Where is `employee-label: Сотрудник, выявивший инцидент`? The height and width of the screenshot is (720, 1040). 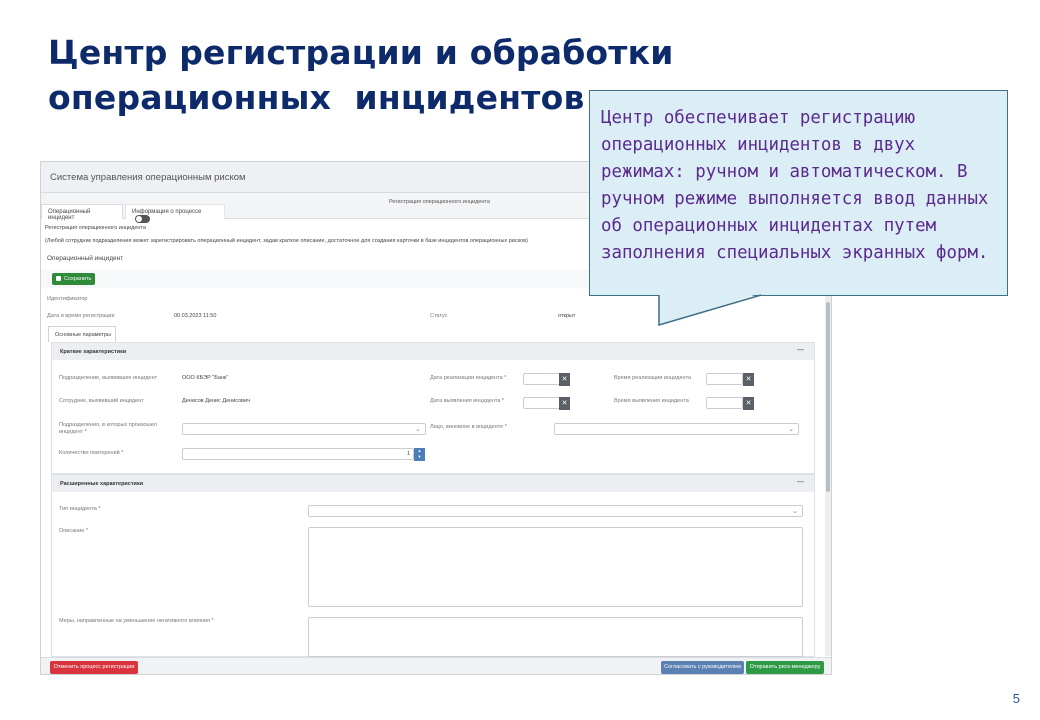
employee-label: Сотрудник, выявивший инцидент is located at coordinates (101, 401).